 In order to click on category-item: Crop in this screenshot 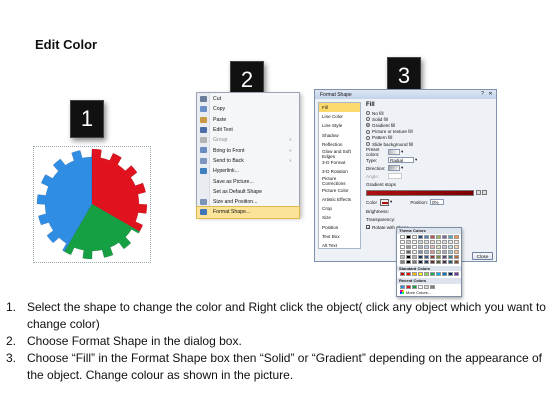, I will do `click(339, 208)`.